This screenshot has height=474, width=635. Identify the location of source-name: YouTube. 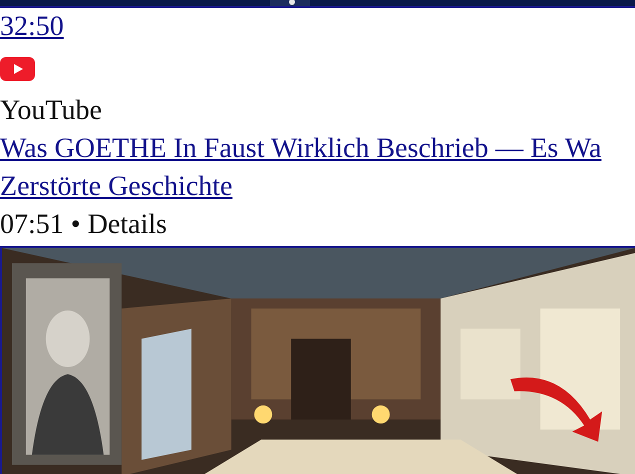
(51, 110).